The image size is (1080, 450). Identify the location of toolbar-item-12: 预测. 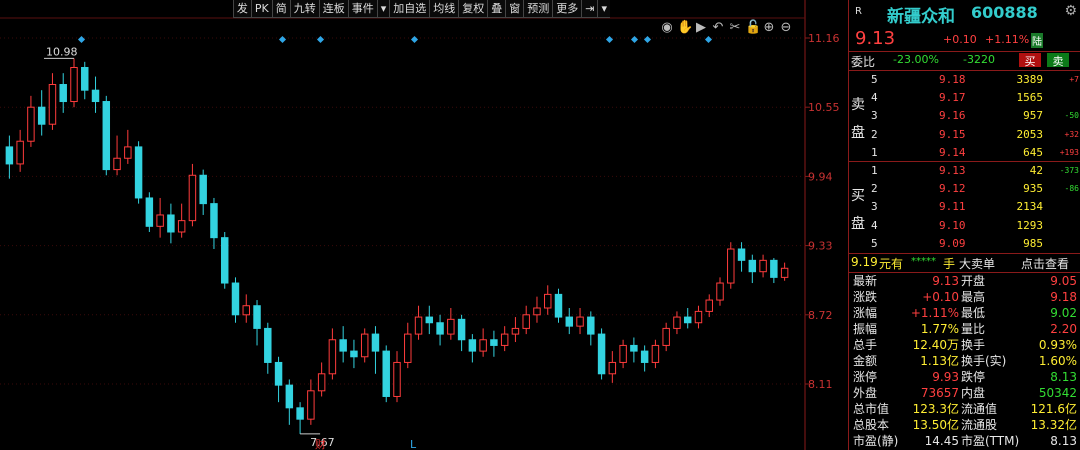
(538, 9).